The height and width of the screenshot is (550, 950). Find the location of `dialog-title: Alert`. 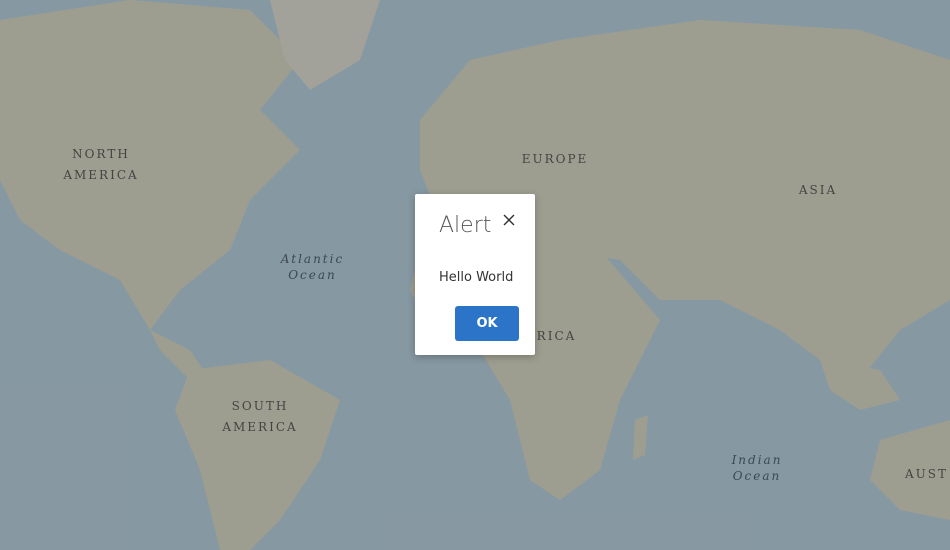

dialog-title: Alert is located at coordinates (465, 225).